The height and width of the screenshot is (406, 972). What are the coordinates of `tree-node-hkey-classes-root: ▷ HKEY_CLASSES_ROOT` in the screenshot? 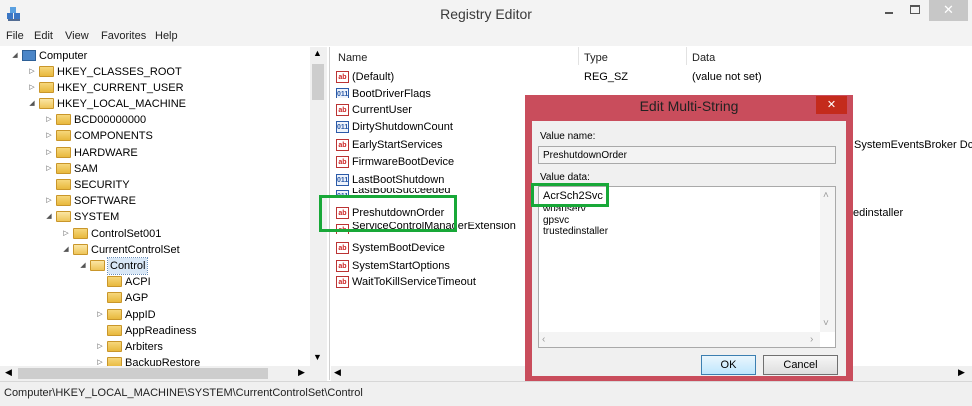 It's located at (104, 72).